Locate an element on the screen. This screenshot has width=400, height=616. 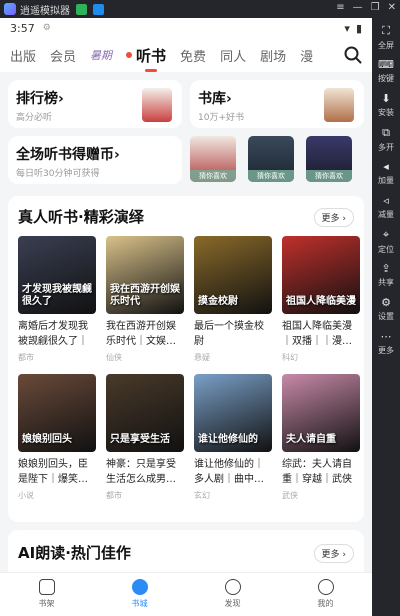
book-cover: 祖国人降临美漫 is located at coordinates (321, 275).